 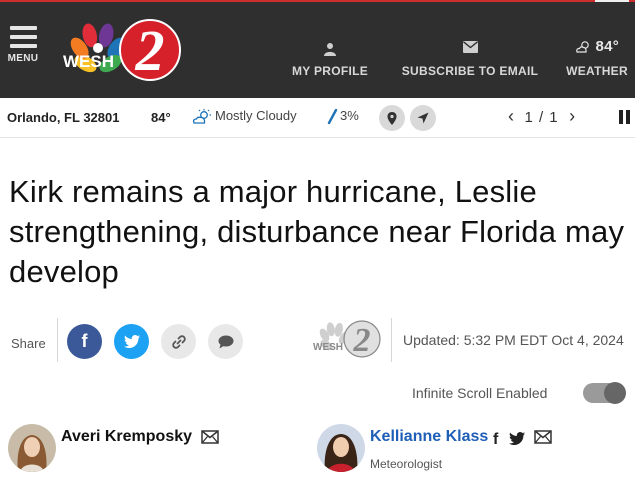 What do you see at coordinates (201, 116) in the screenshot?
I see `cloud-sun-icon` at bounding box center [201, 116].